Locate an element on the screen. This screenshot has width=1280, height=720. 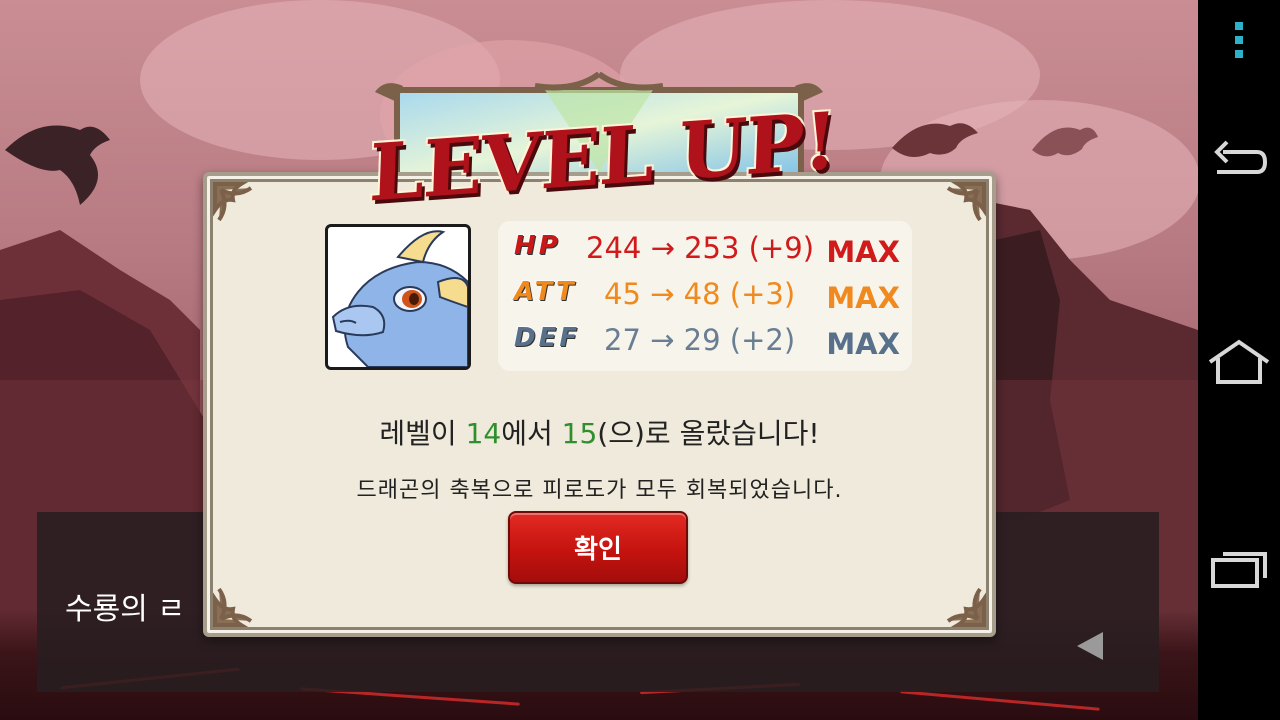
stat-max-att: MAX is located at coordinates (863, 298).